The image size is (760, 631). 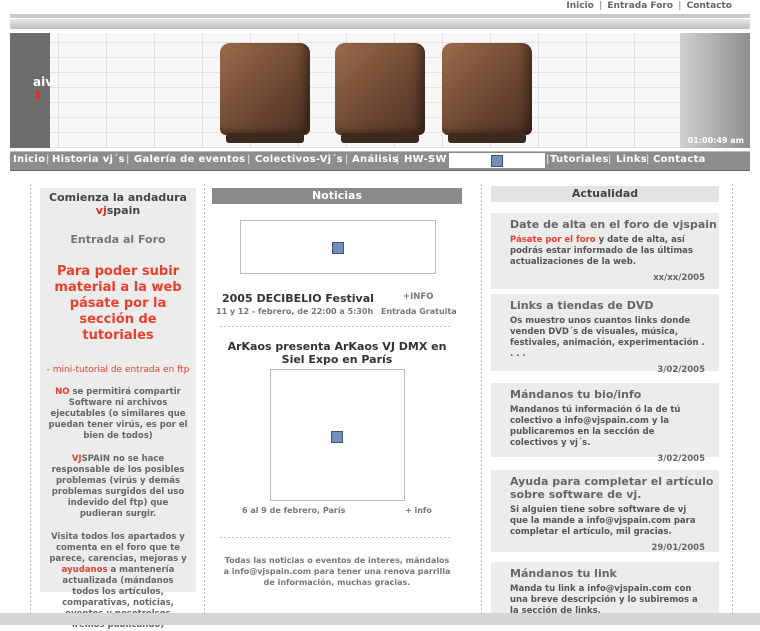 What do you see at coordinates (425, 159) in the screenshot?
I see `nav-item-hw-sw: HW-SW` at bounding box center [425, 159].